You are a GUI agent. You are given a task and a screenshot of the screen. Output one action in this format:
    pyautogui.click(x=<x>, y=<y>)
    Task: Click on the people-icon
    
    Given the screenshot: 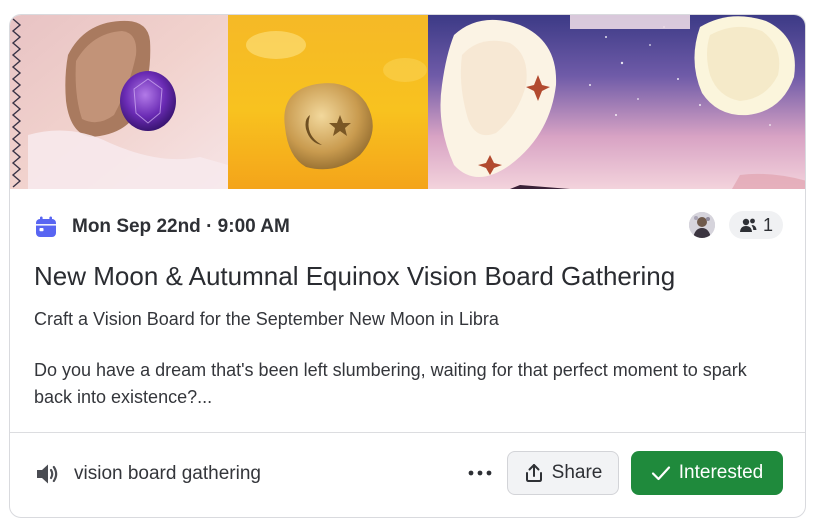 What is the action you would take?
    pyautogui.click(x=748, y=225)
    